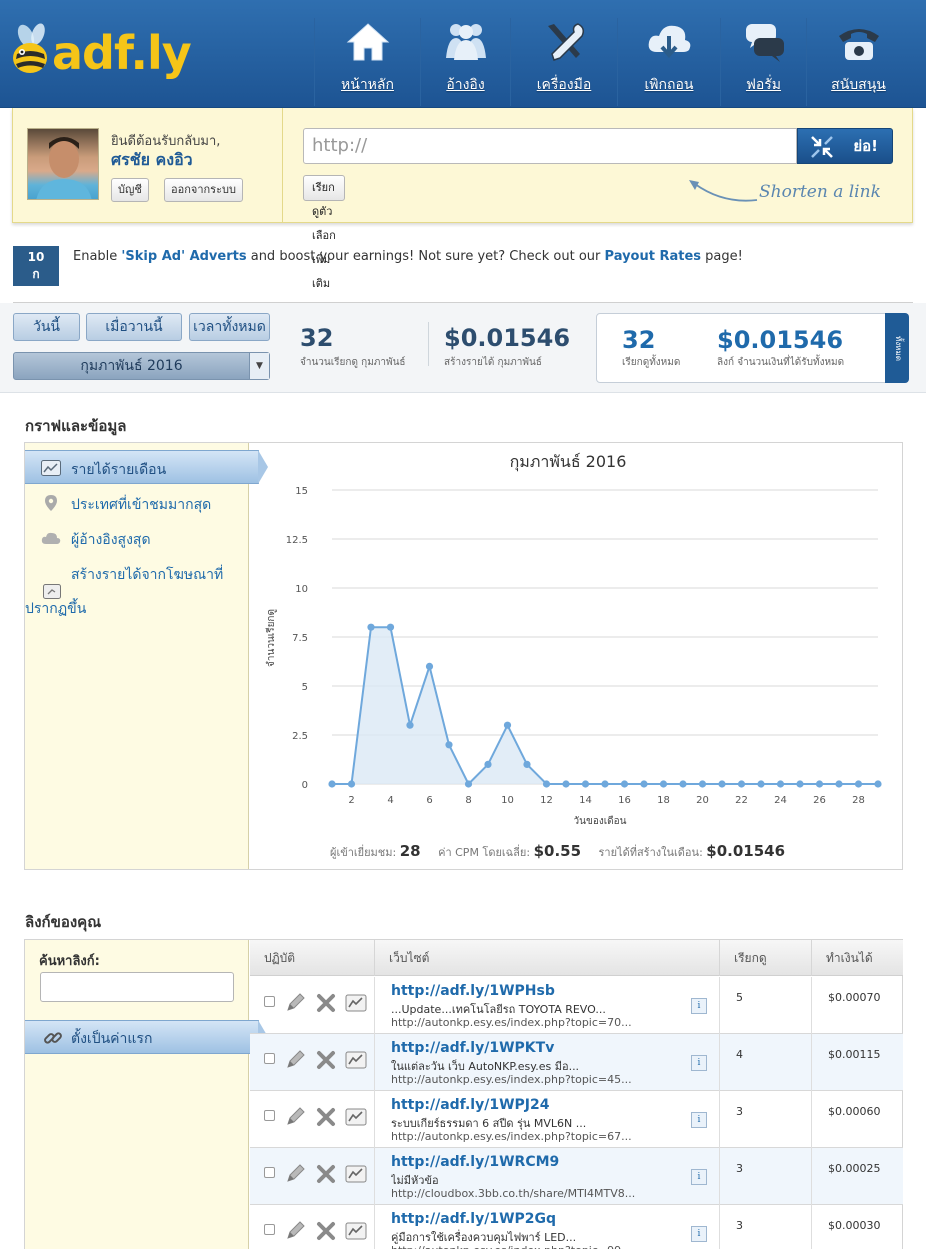  I want to click on reset-button: ตั้งเป็นค่าแรก, so click(146, 1037).